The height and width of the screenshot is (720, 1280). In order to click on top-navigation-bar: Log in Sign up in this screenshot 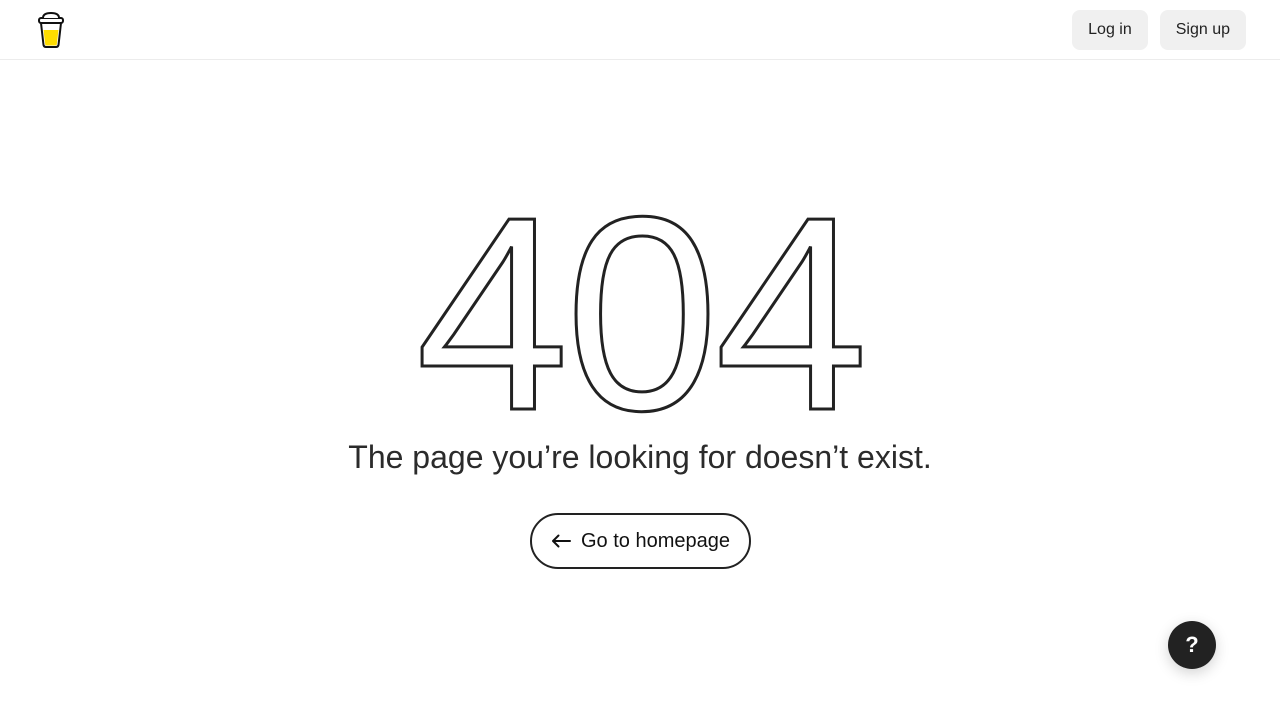, I will do `click(640, 30)`.